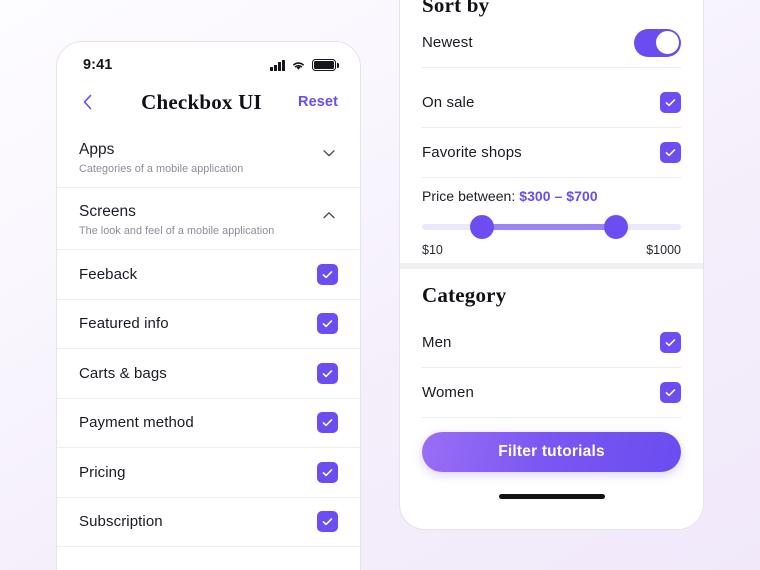 The width and height of the screenshot is (760, 570). I want to click on category-row-men: Men, so click(551, 343).